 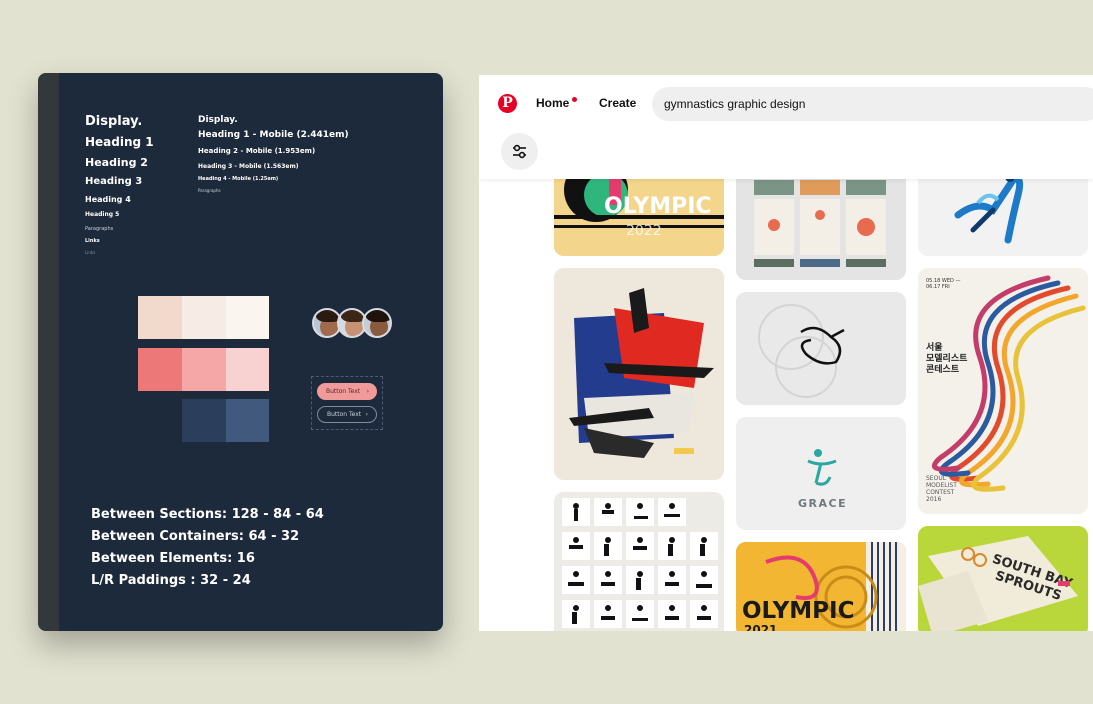 I want to click on heading-5: Heading 5, so click(x=102, y=214).